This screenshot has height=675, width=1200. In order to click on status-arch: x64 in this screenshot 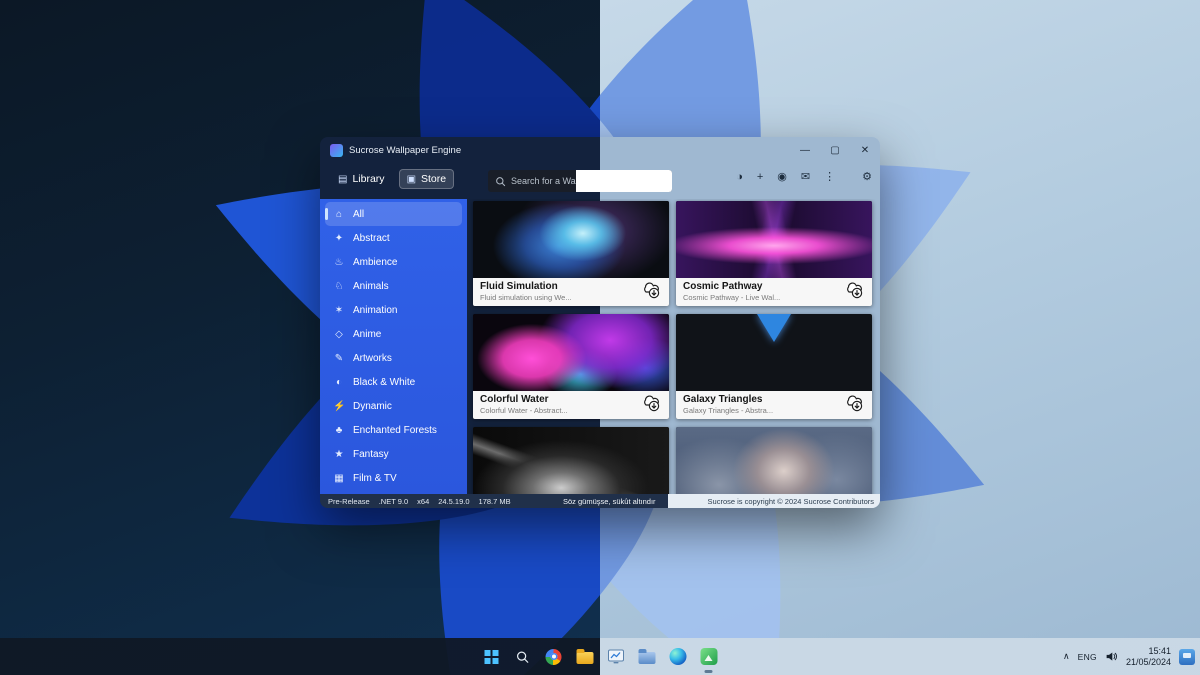, I will do `click(423, 501)`.